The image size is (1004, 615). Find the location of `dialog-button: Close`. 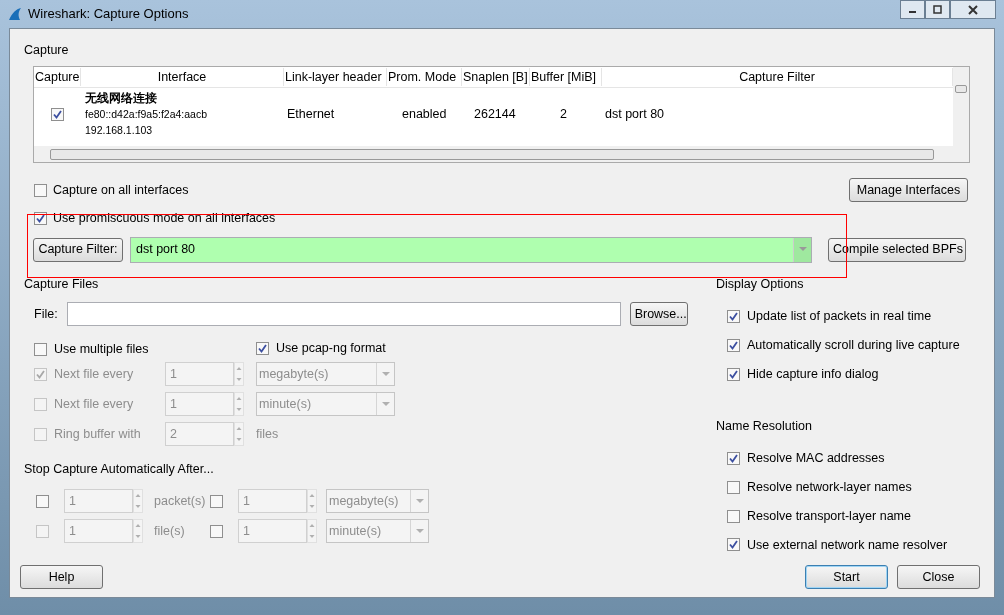

dialog-button: Close is located at coordinates (938, 577).